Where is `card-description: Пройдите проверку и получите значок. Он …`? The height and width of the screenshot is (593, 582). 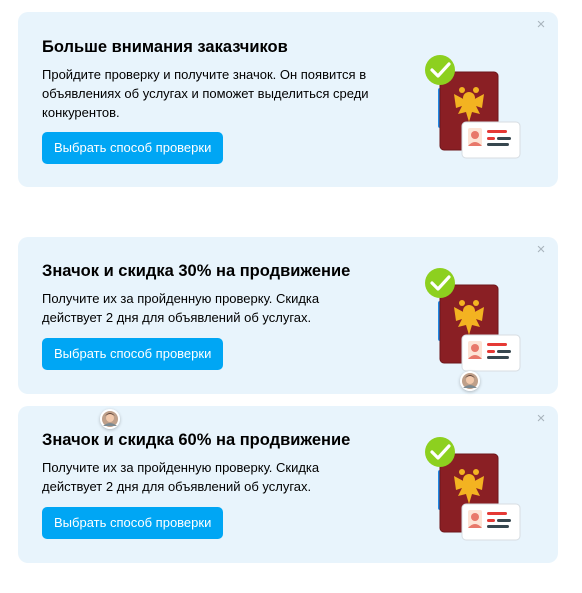 card-description: Пройдите проверку и получите значок. Он … is located at coordinates (205, 93).